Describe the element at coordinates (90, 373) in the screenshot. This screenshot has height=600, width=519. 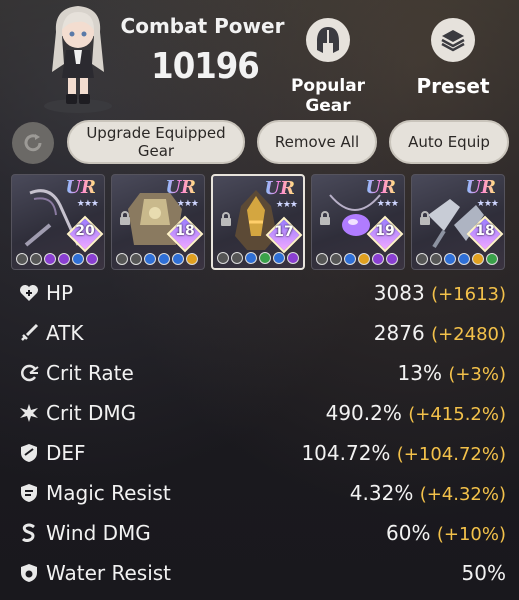
I see `stat-name: Crit Rate` at that location.